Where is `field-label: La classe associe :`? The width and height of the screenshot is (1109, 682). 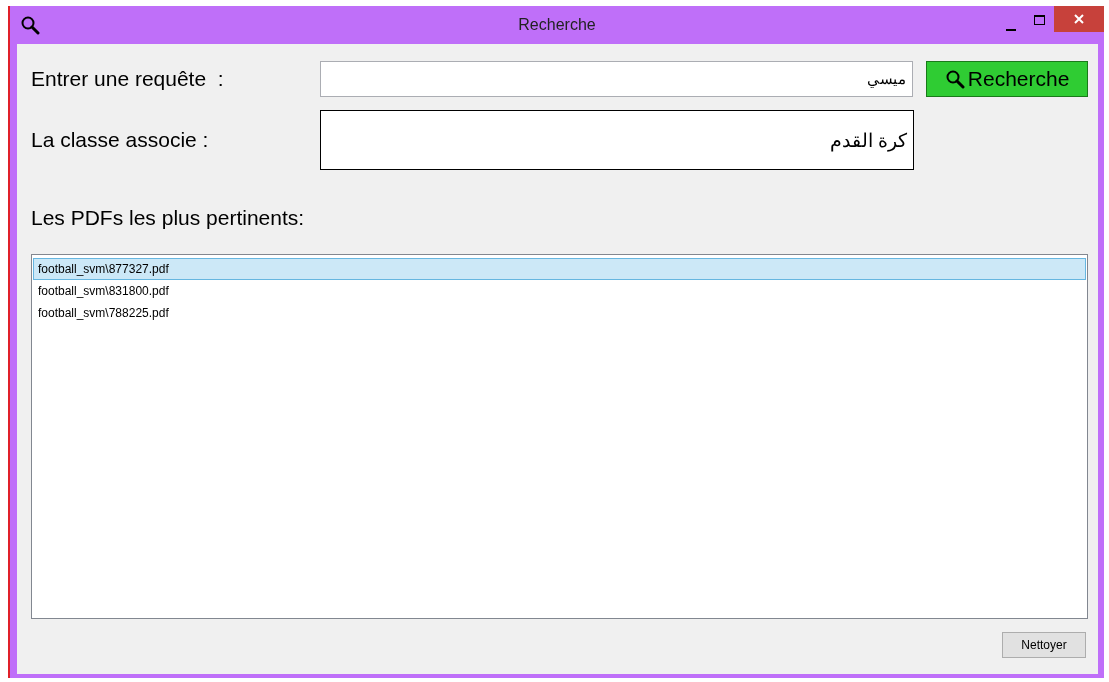 field-label: La classe associe : is located at coordinates (120, 140).